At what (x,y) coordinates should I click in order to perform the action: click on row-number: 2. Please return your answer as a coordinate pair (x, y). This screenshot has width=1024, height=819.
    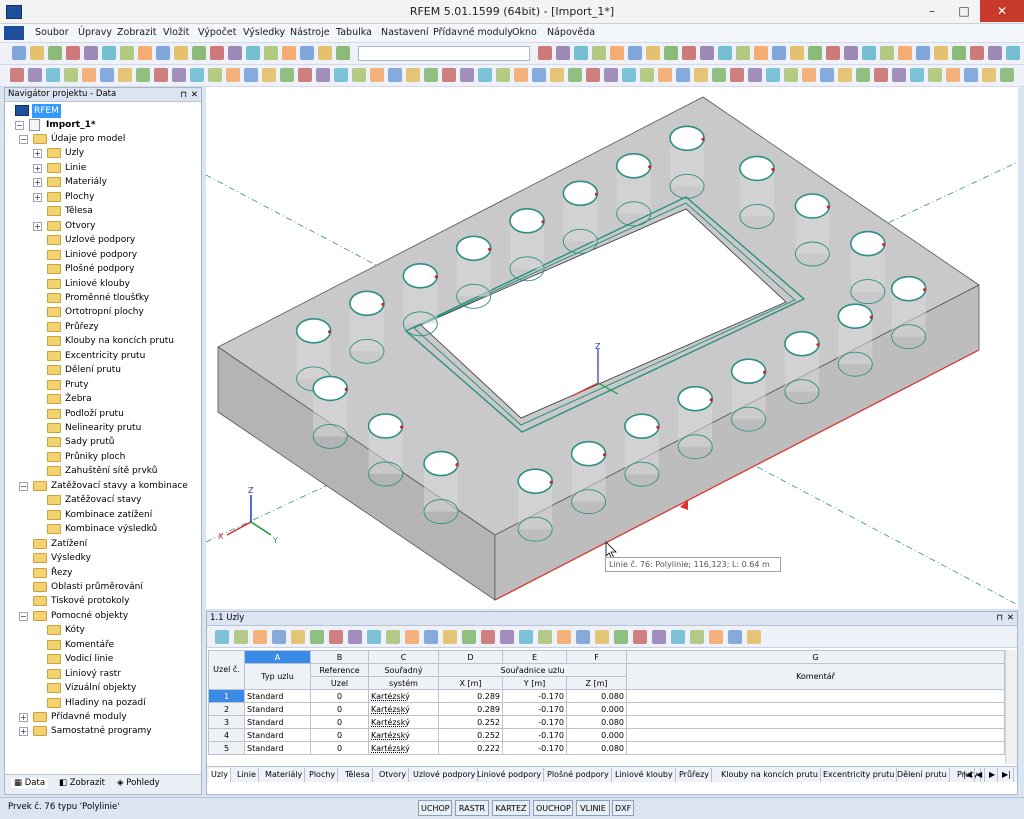
    Looking at the image, I should click on (226, 709).